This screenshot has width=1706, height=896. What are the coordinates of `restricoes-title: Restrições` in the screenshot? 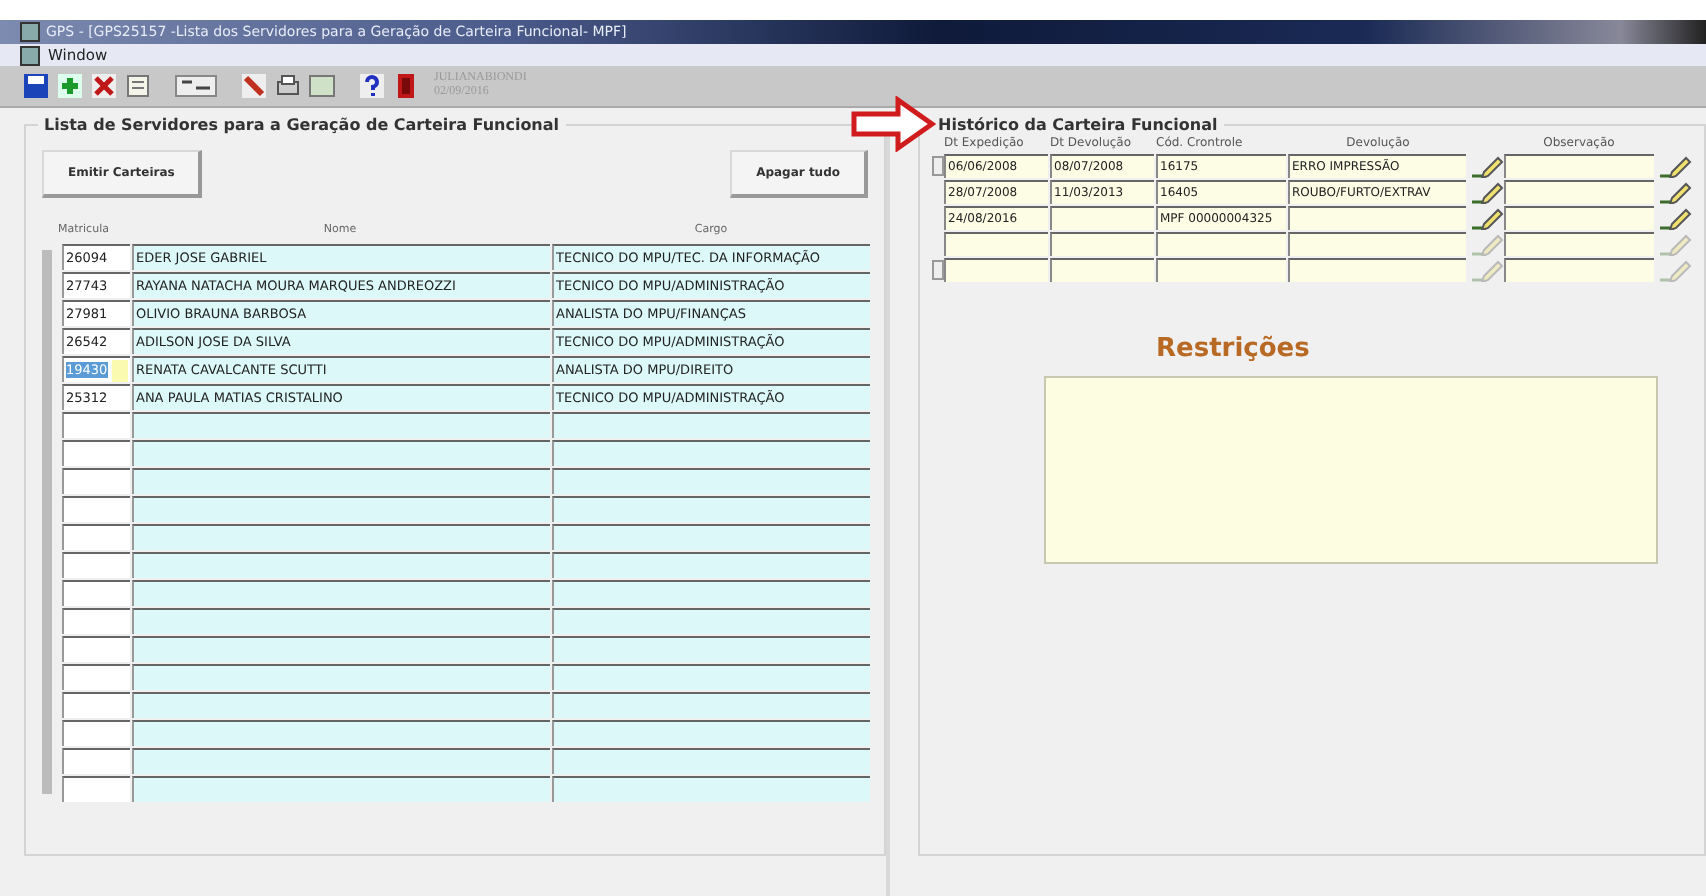 It's located at (1234, 349).